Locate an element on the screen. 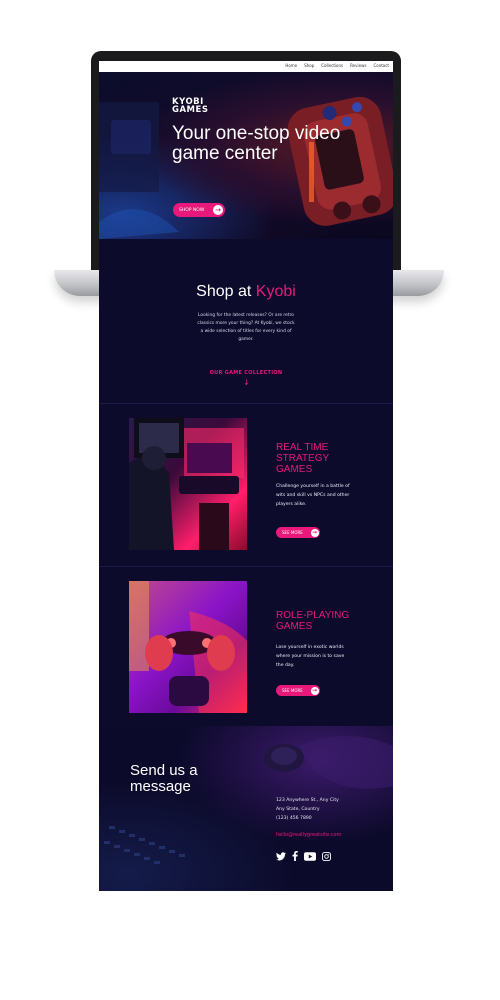 This screenshot has height=1000, width=500. brand-logo: KYOBI GAMES is located at coordinates (190, 106).